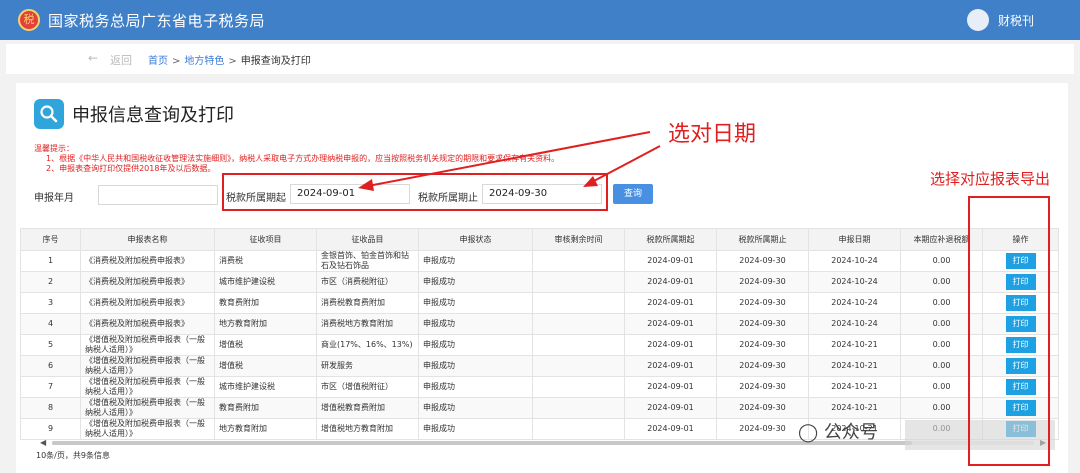 This screenshot has width=1080, height=473. What do you see at coordinates (626, 164) in the screenshot?
I see `arrow-to-end-date` at bounding box center [626, 164].